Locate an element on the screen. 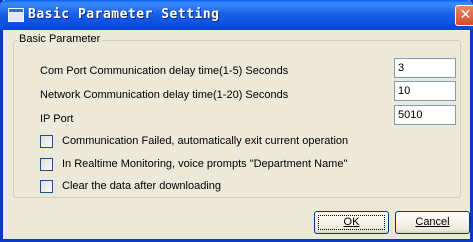  group-title: Basic Parameter is located at coordinates (60, 39).